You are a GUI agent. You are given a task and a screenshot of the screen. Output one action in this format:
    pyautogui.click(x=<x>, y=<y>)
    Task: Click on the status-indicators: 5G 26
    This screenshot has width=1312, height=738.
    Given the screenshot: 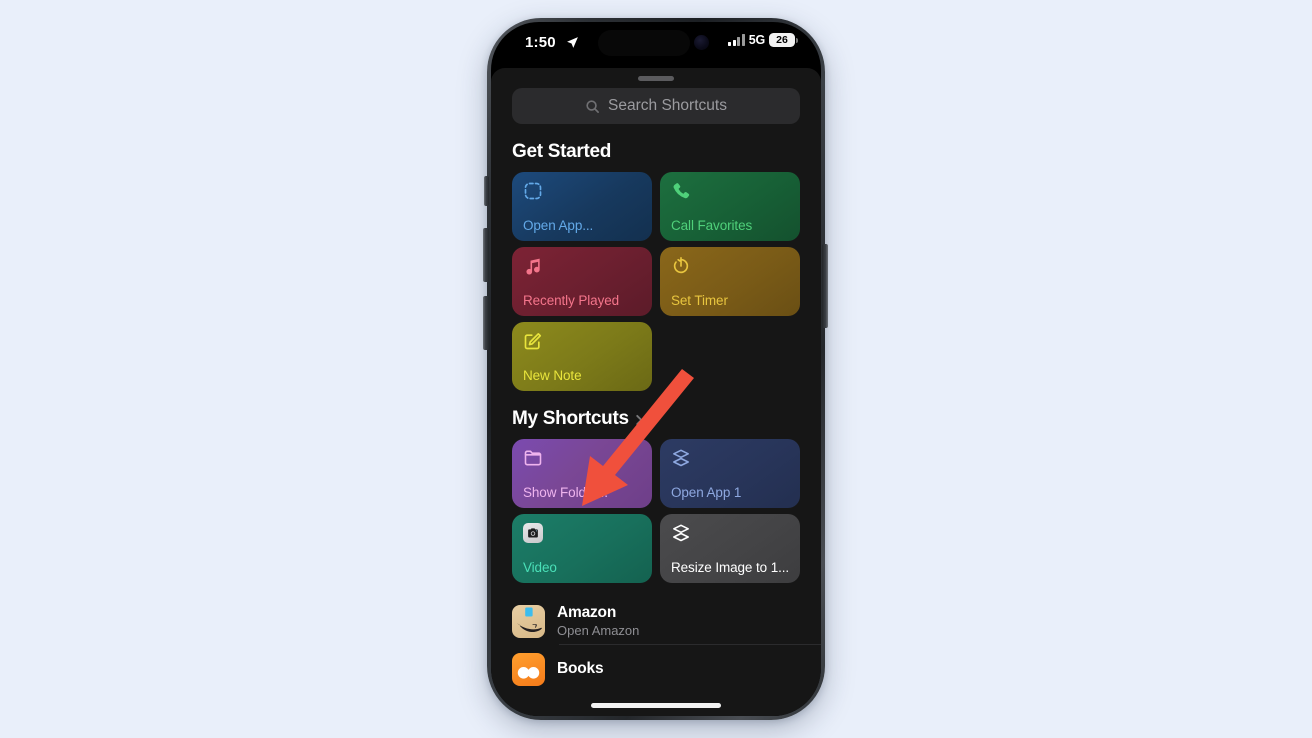 What is the action you would take?
    pyautogui.click(x=763, y=40)
    